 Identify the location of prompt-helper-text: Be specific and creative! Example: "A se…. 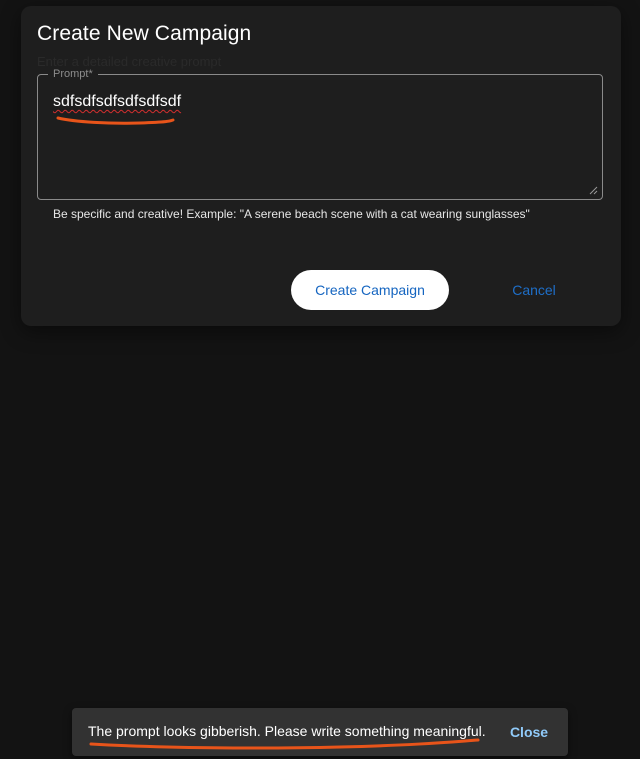
(291, 214).